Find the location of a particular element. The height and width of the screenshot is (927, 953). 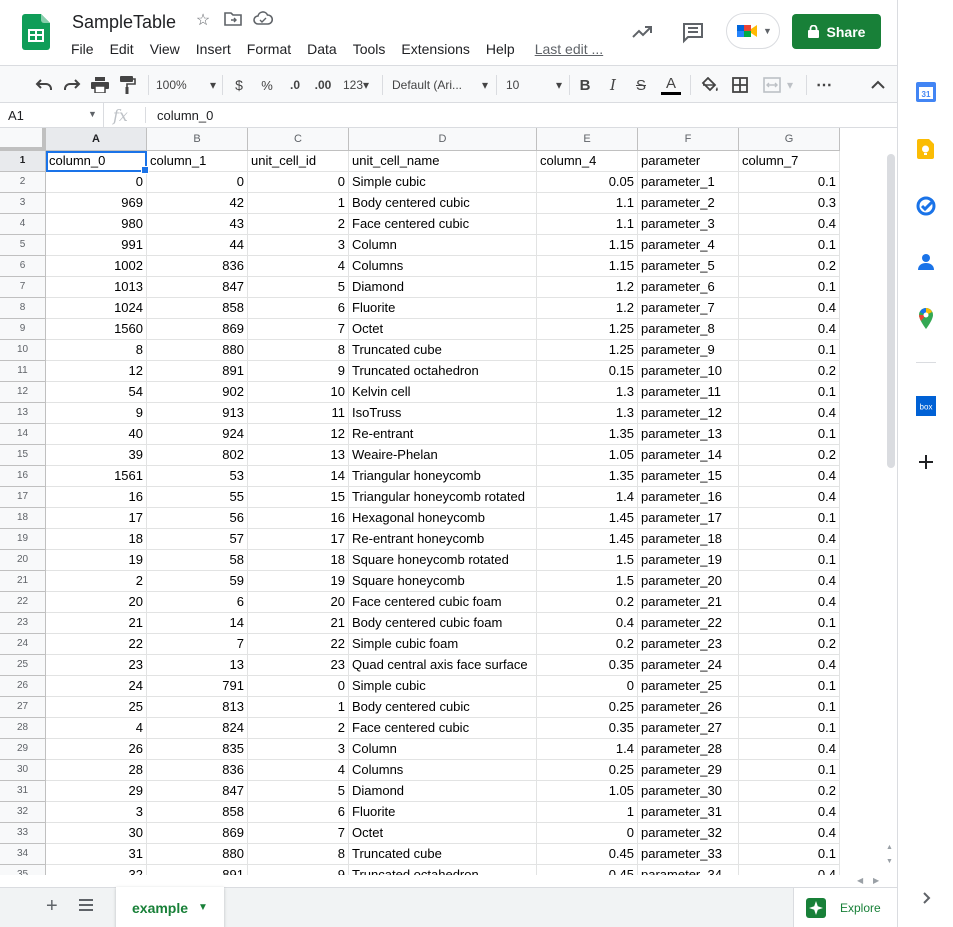

grid-cell: Face centered cubic is located at coordinates (443, 224).